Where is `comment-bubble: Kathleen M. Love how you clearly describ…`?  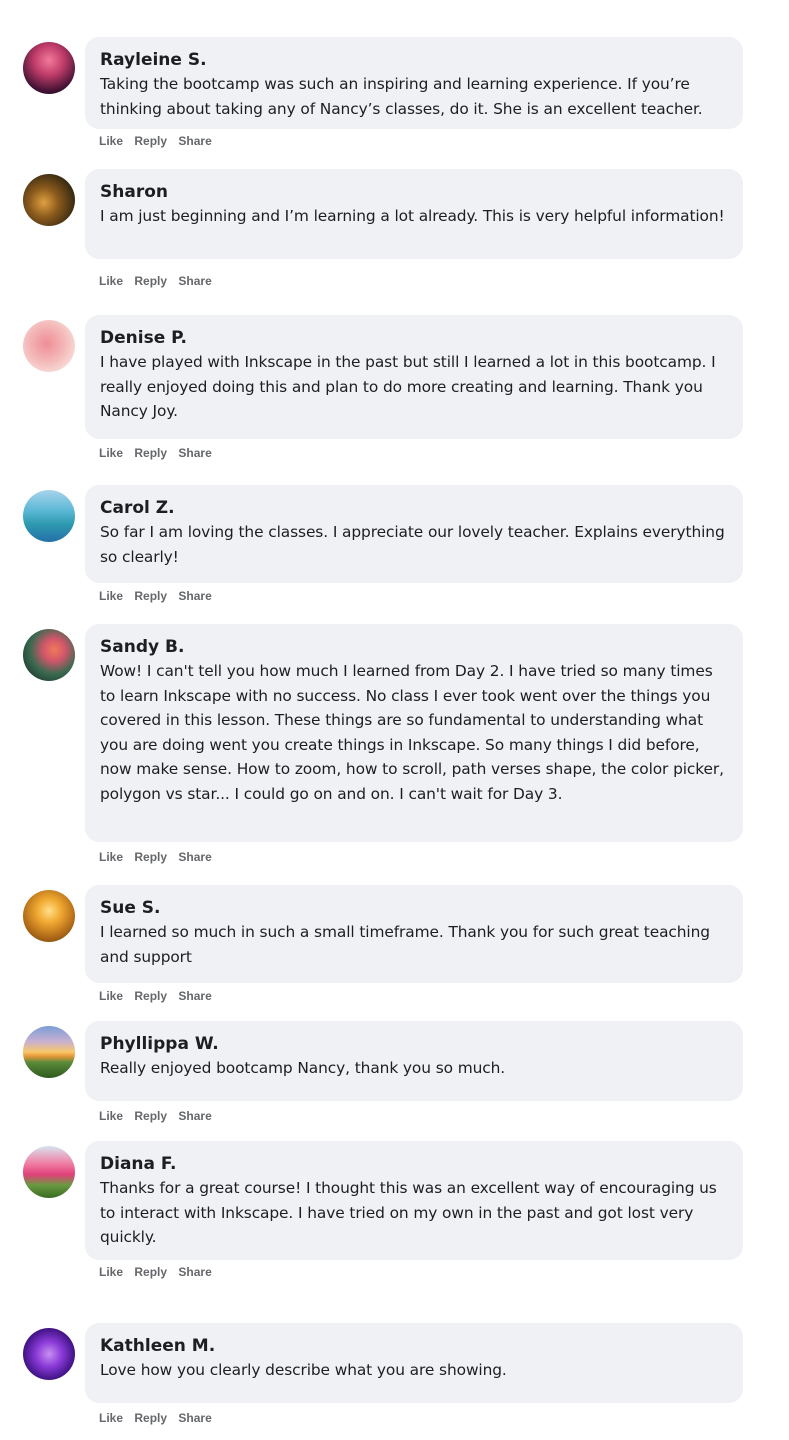 comment-bubble: Kathleen M. Love how you clearly describ… is located at coordinates (414, 1363).